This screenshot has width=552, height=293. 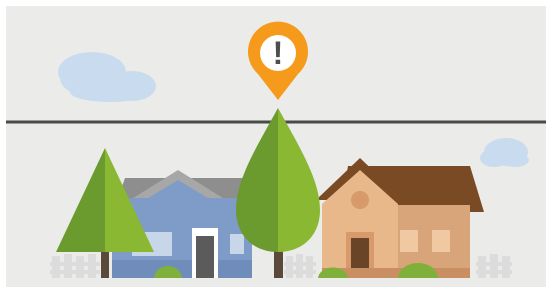 What do you see at coordinates (278, 53) in the screenshot?
I see `alert-exclamation: !` at bounding box center [278, 53].